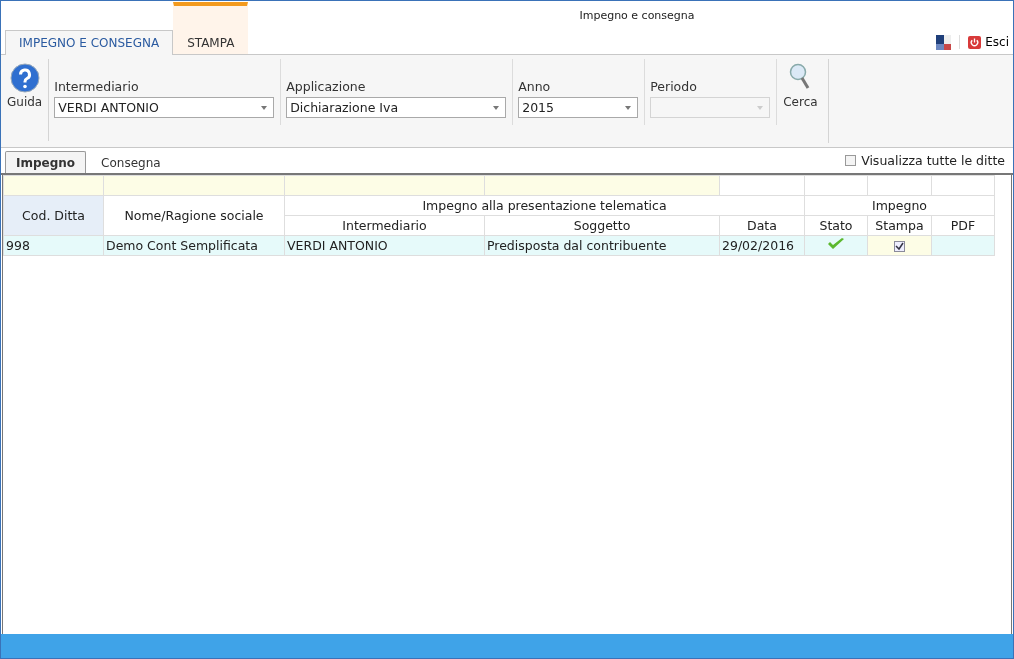  What do you see at coordinates (24, 78) in the screenshot?
I see `help-icon` at bounding box center [24, 78].